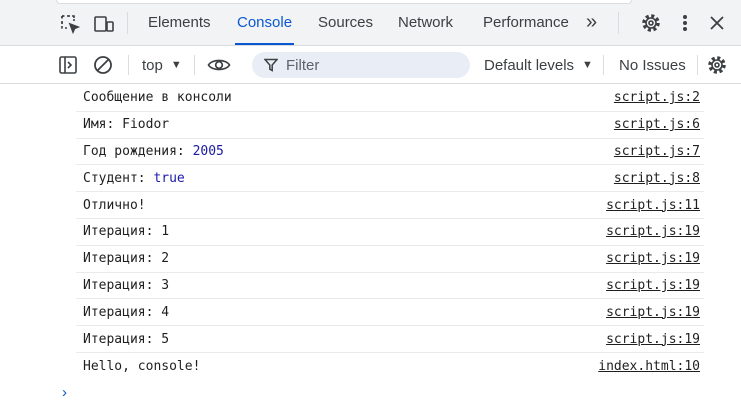 The width and height of the screenshot is (741, 409). I want to click on device-toolbar-icon, so click(104, 24).